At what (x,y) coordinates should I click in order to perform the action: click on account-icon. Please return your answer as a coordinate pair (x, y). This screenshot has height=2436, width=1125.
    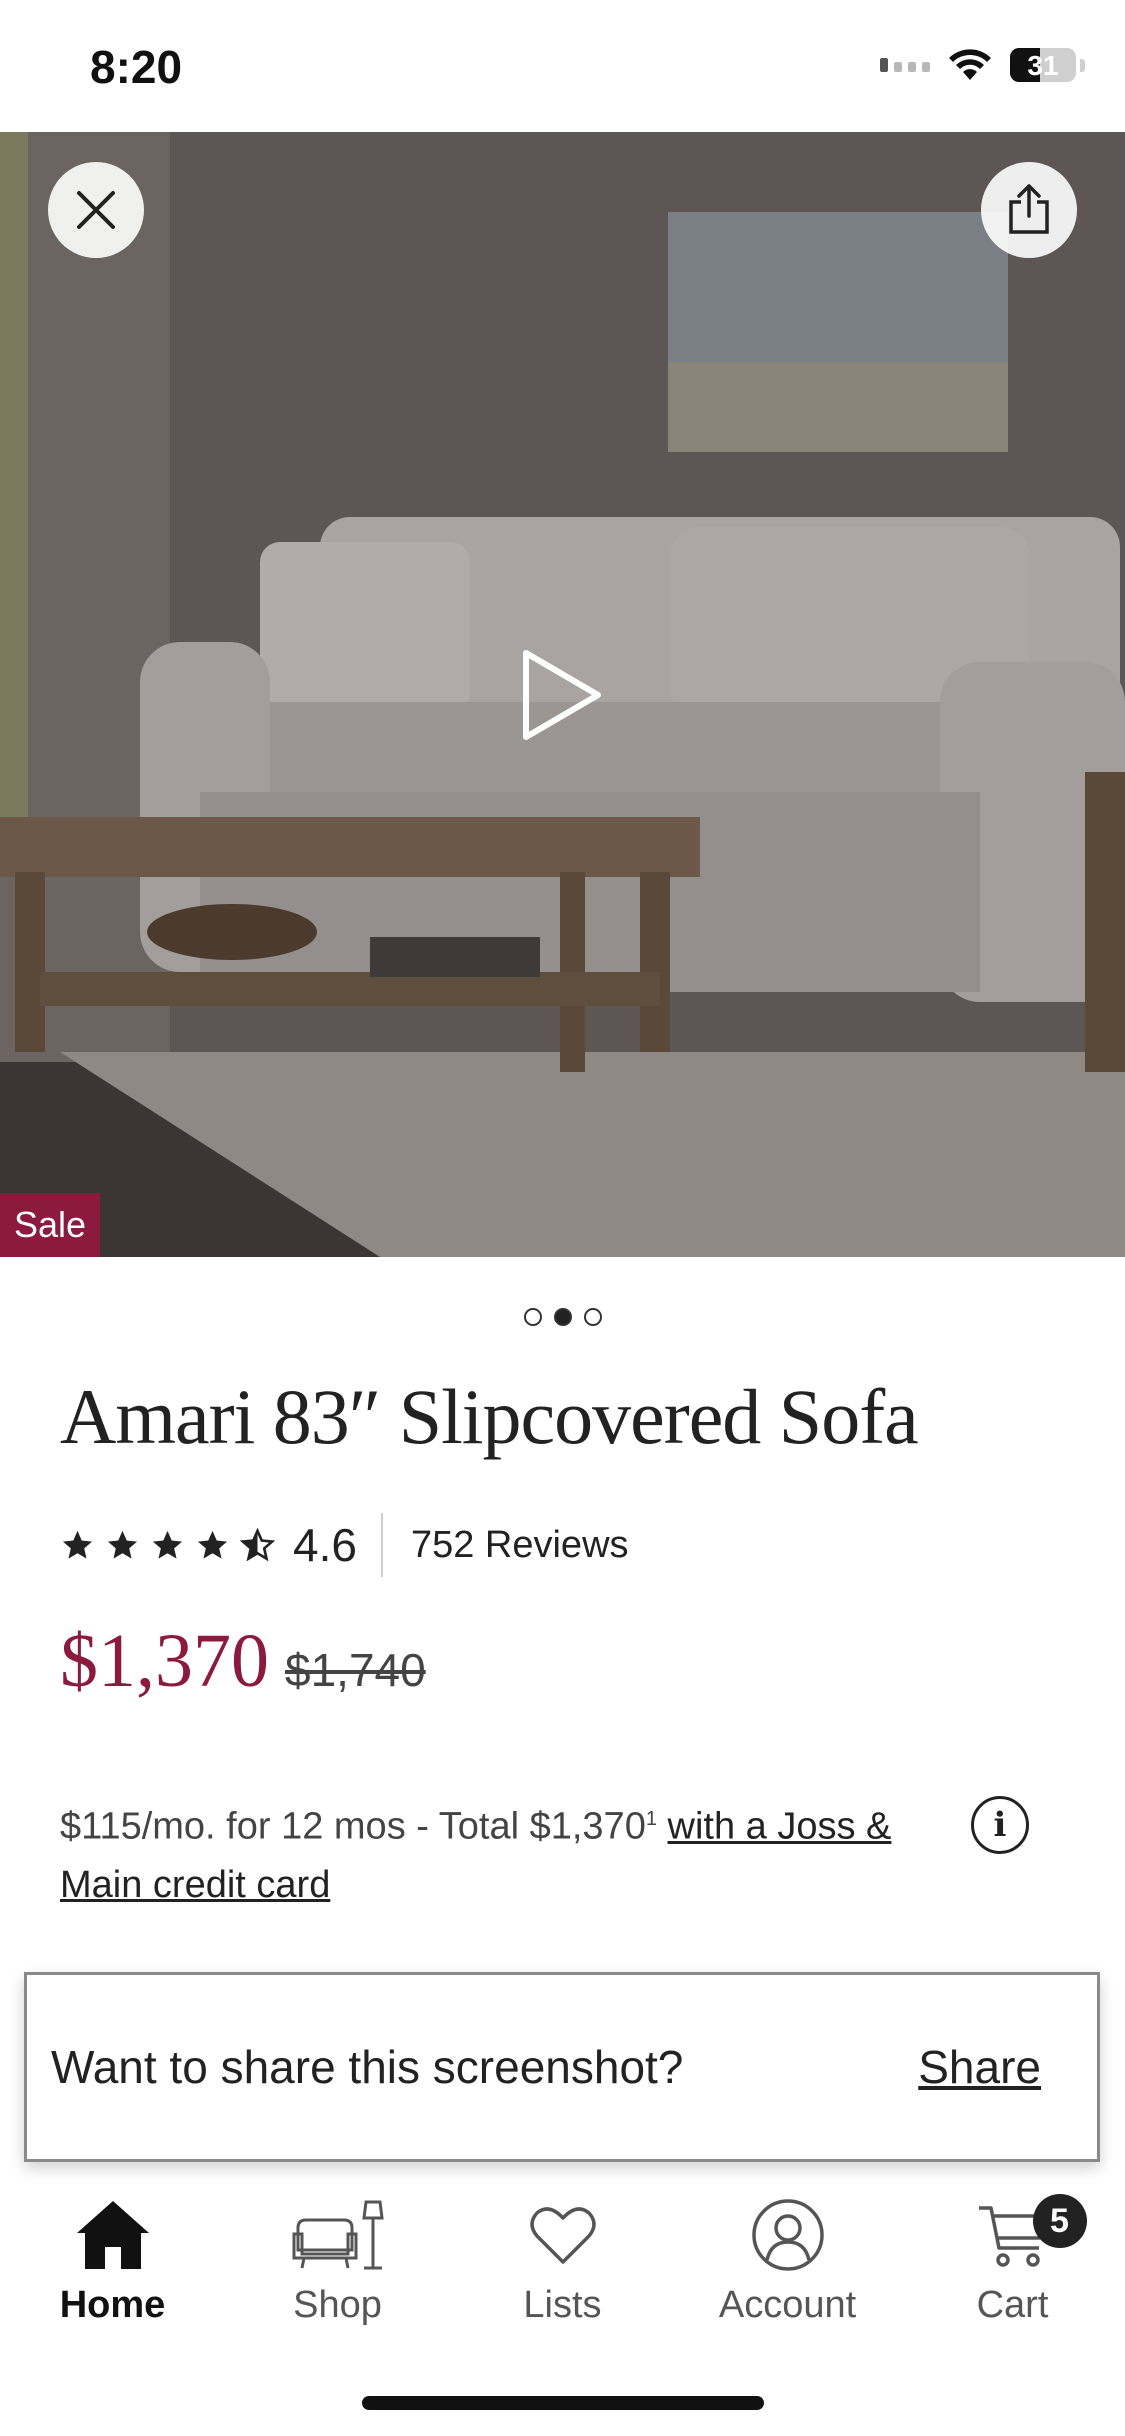
    Looking at the image, I should click on (787, 2235).